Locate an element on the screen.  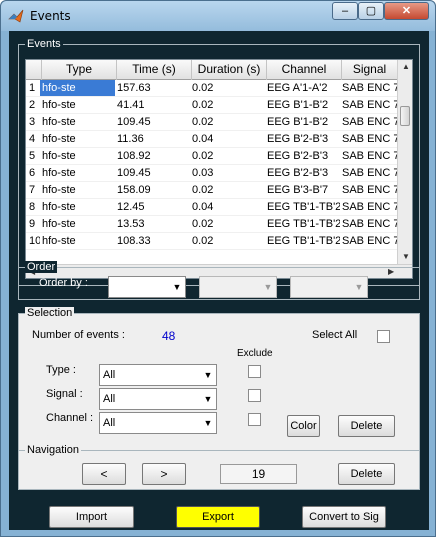
color-button: Color is located at coordinates (303, 426).